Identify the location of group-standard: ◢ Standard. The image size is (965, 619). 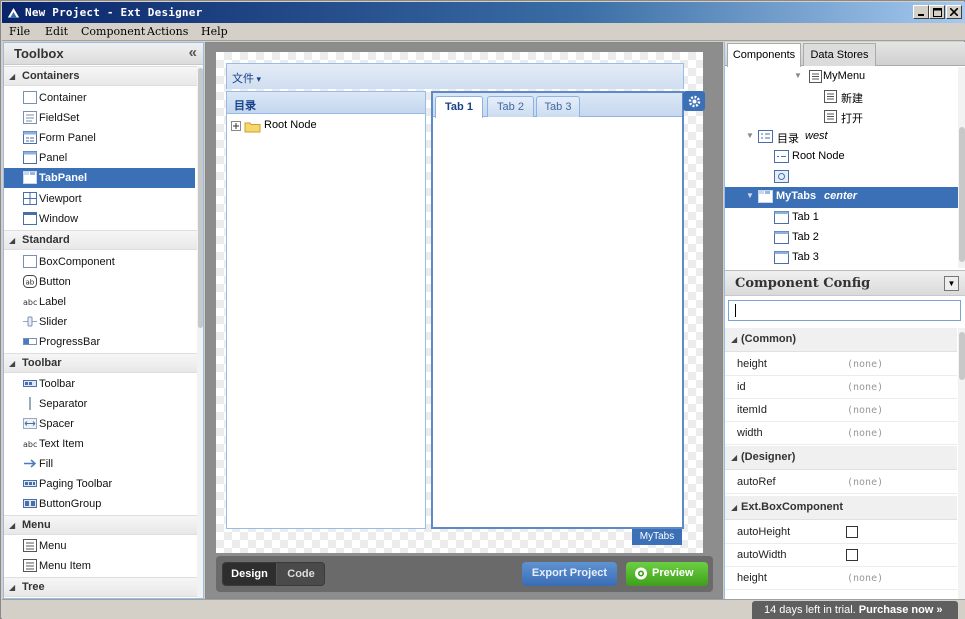
(100, 240).